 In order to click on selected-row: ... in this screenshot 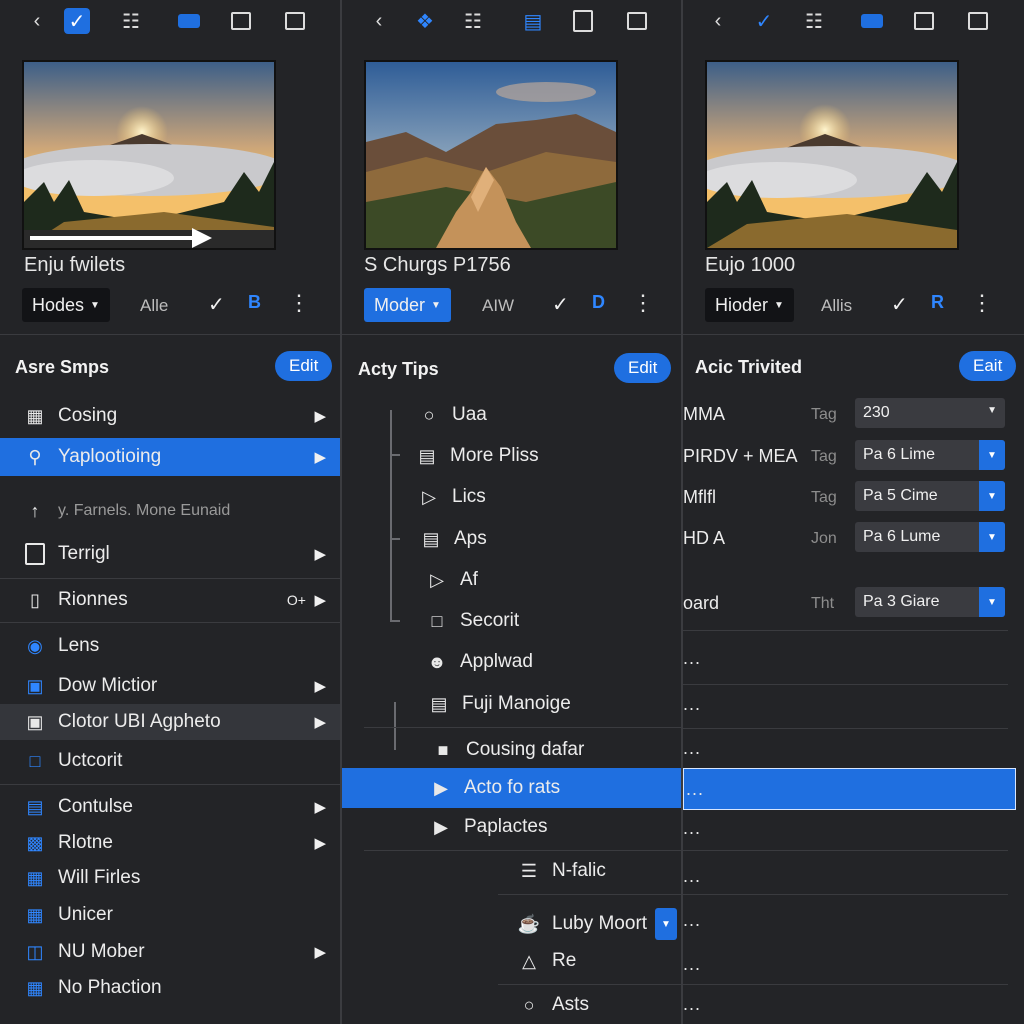, I will do `click(849, 789)`.